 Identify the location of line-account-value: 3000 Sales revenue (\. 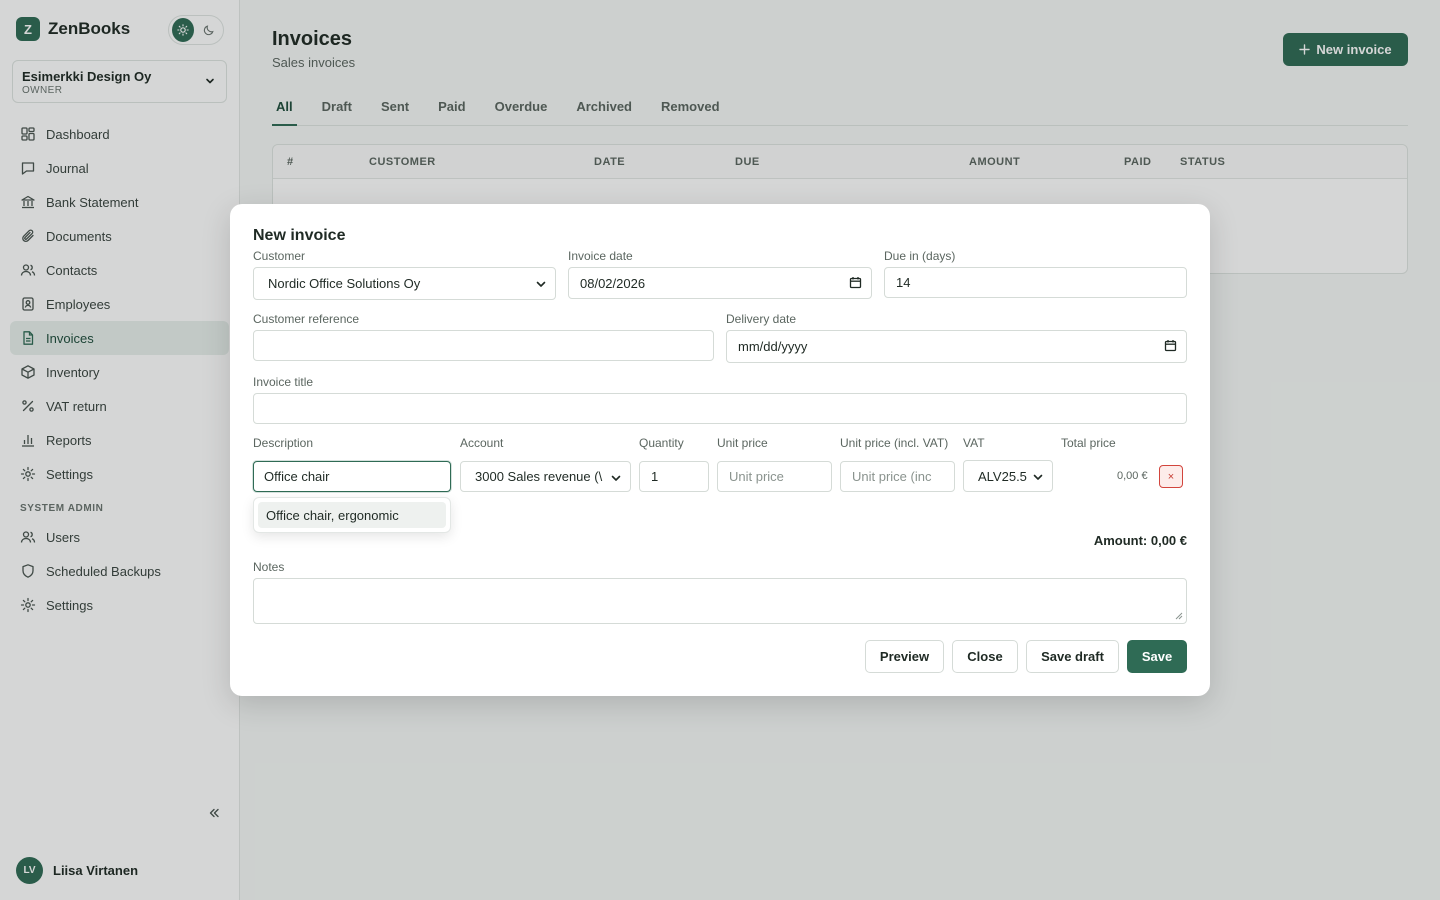
(539, 476).